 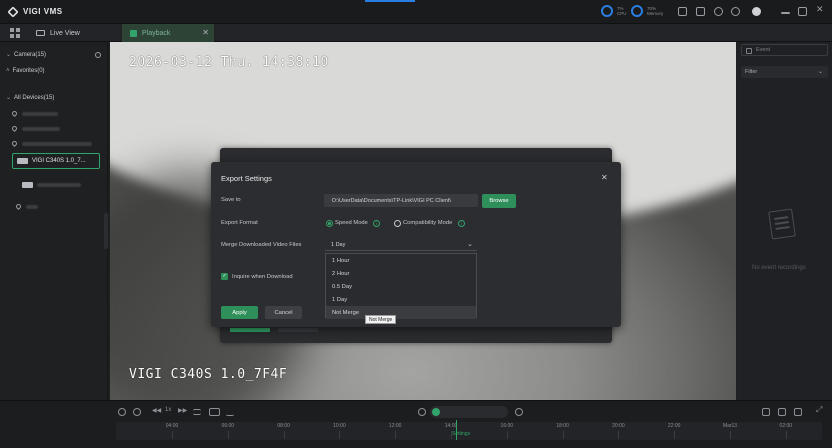 What do you see at coordinates (401, 273) in the screenshot?
I see `dropdown-option-2-hour: 2 Hour` at bounding box center [401, 273].